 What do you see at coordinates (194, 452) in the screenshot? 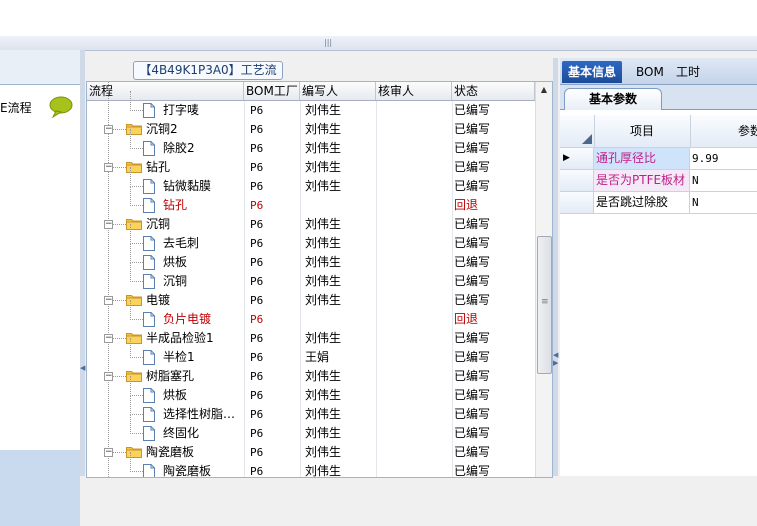
I see `process-name: 陶瓷磨板` at bounding box center [194, 452].